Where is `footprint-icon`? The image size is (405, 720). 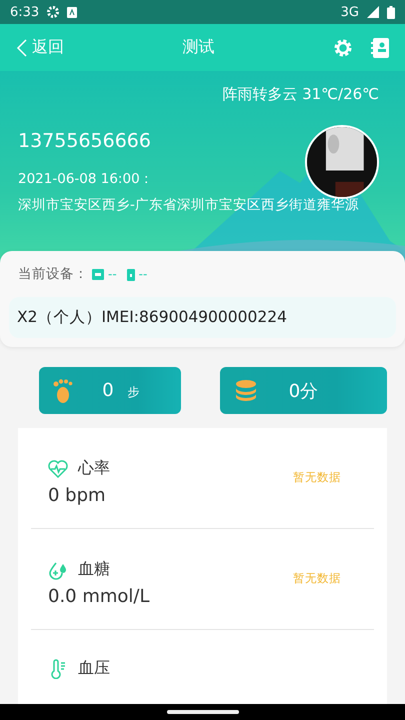 footprint-icon is located at coordinates (64, 391).